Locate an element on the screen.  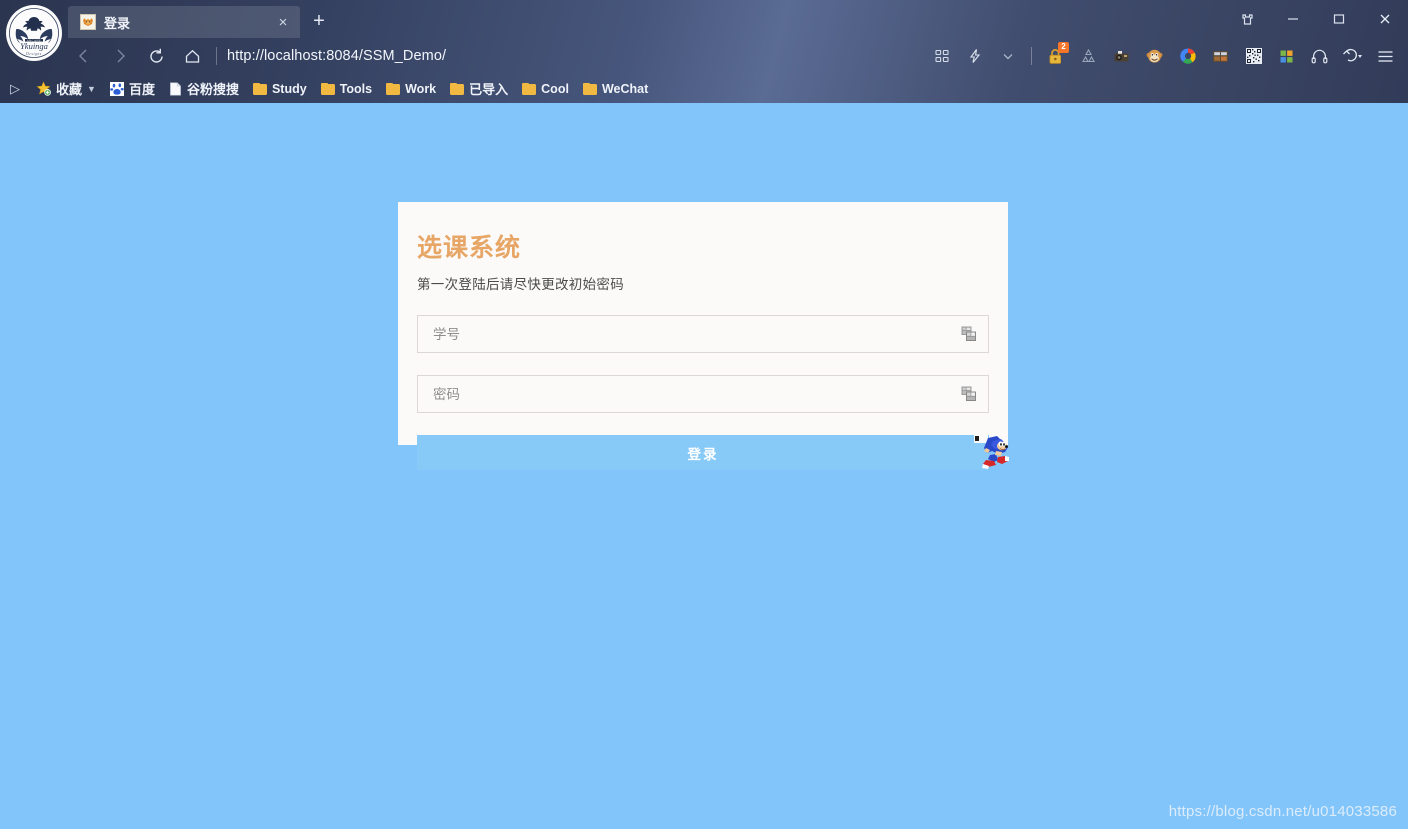
chevron-right-icon is located at coordinates (121, 56).